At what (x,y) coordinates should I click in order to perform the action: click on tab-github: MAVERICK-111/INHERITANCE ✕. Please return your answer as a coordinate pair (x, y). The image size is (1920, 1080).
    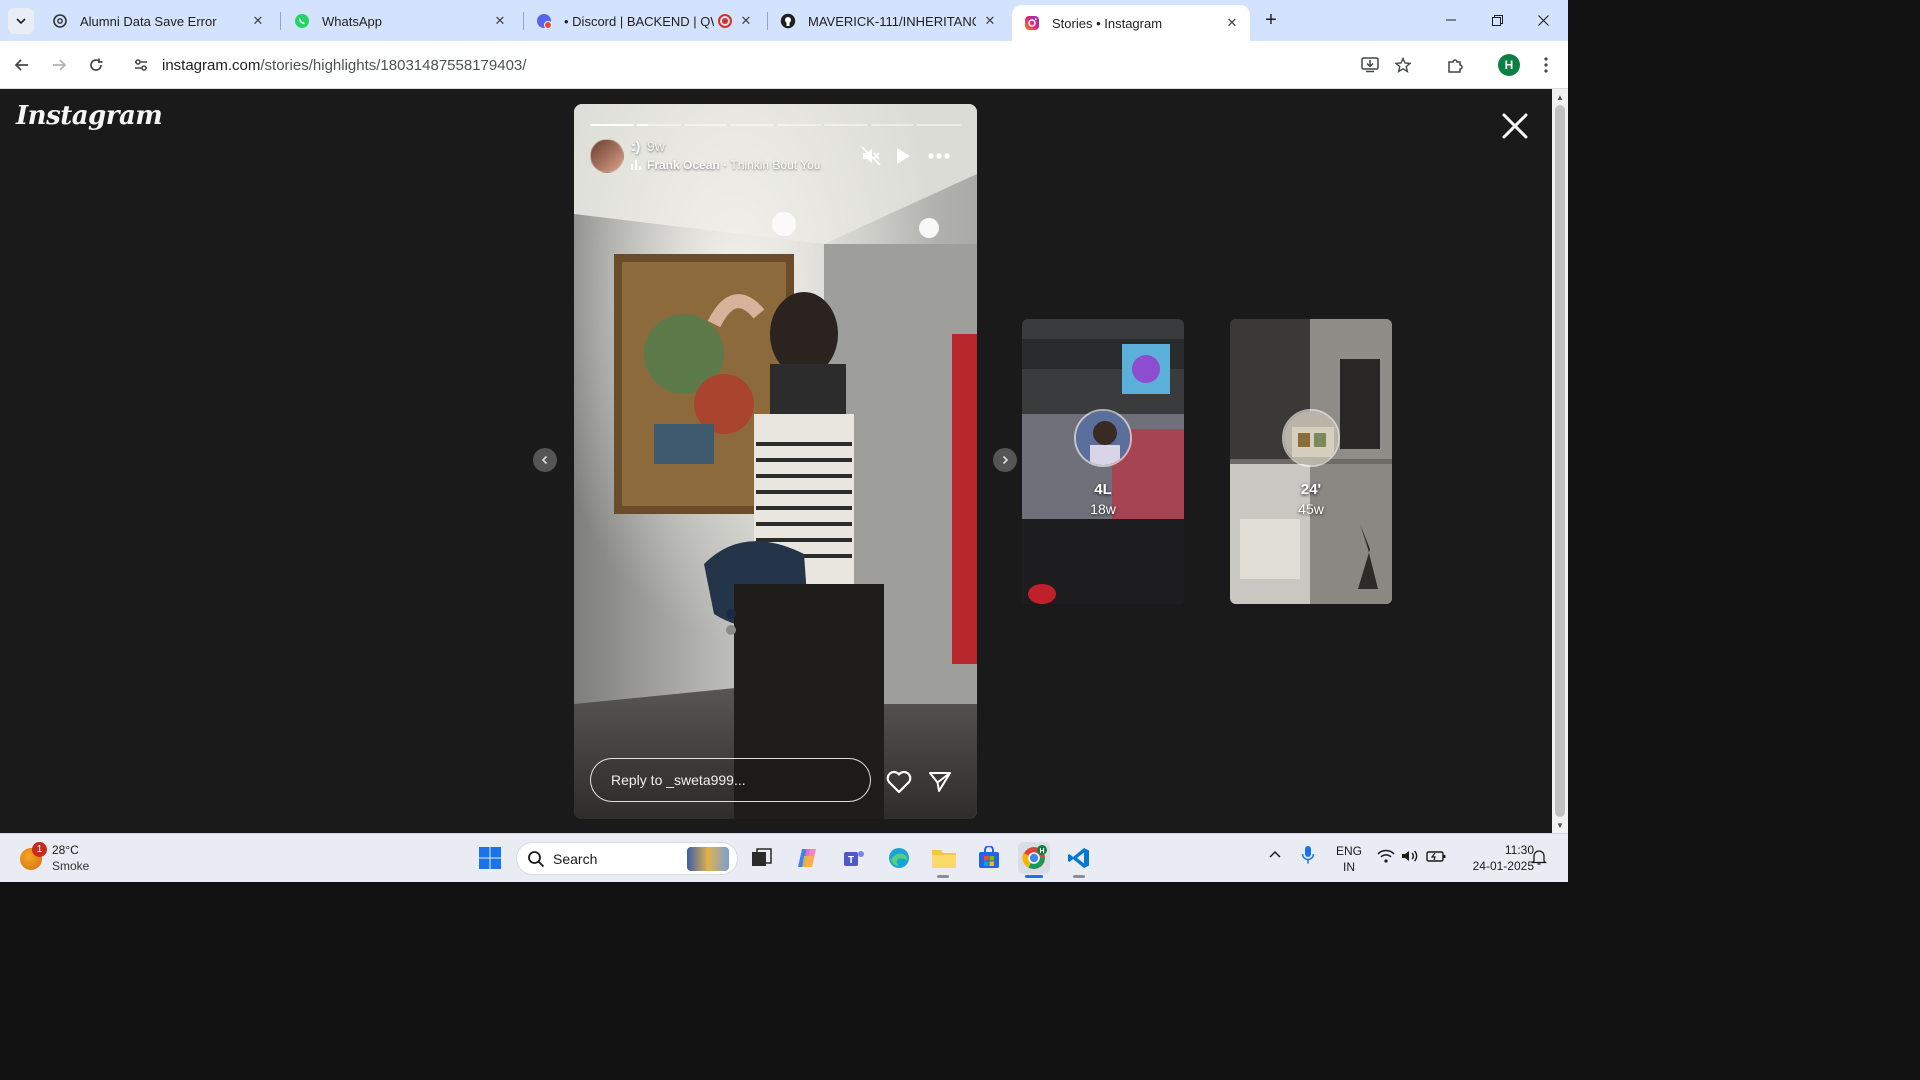
    Looking at the image, I should click on (888, 21).